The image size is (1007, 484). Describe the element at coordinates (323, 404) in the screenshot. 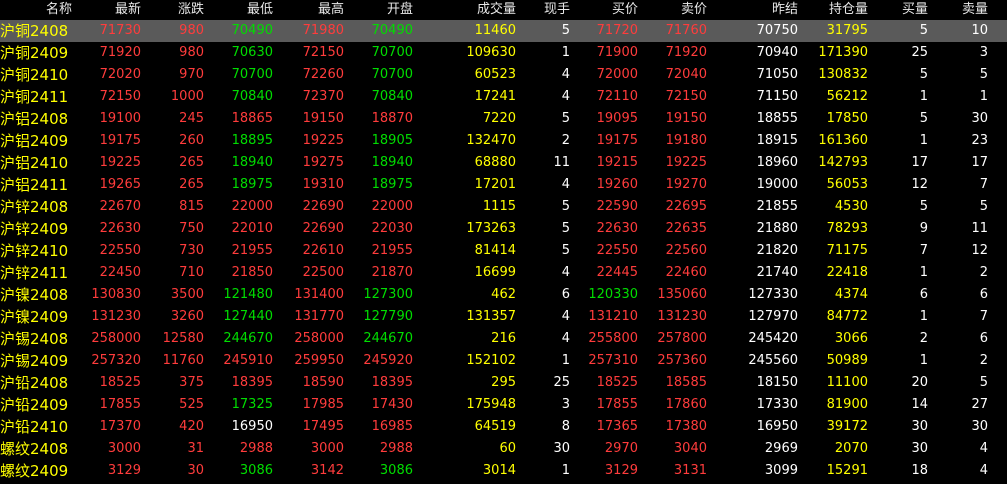

I see `cell-high: 17985` at that location.